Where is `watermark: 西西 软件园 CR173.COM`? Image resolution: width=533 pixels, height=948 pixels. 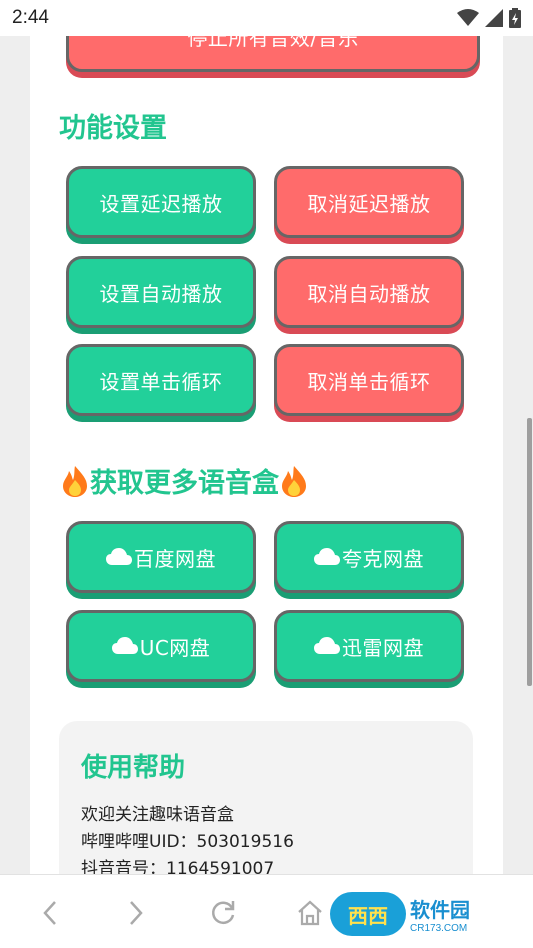 watermark: 西西 软件园 CR173.COM is located at coordinates (430, 914).